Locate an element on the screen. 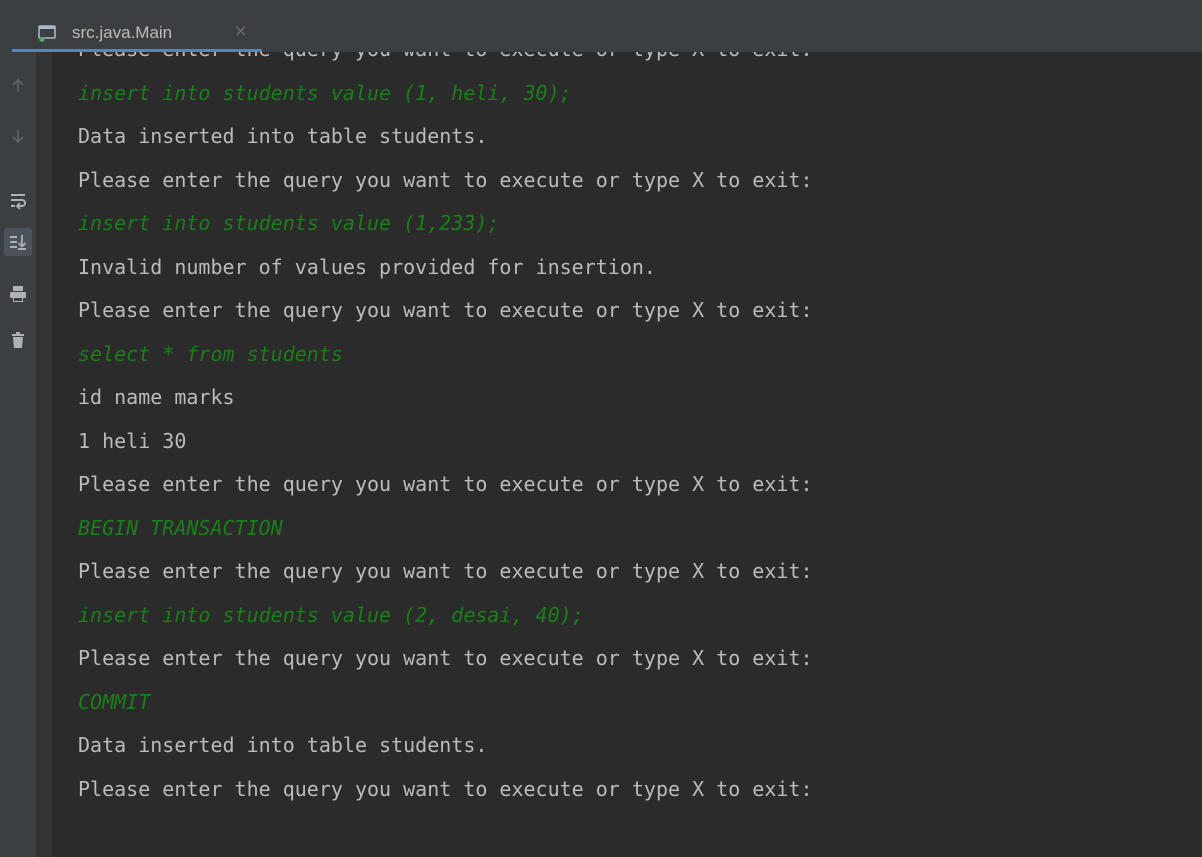 This screenshot has width=1202, height=857. scroll-to-end-icon is located at coordinates (18, 242).